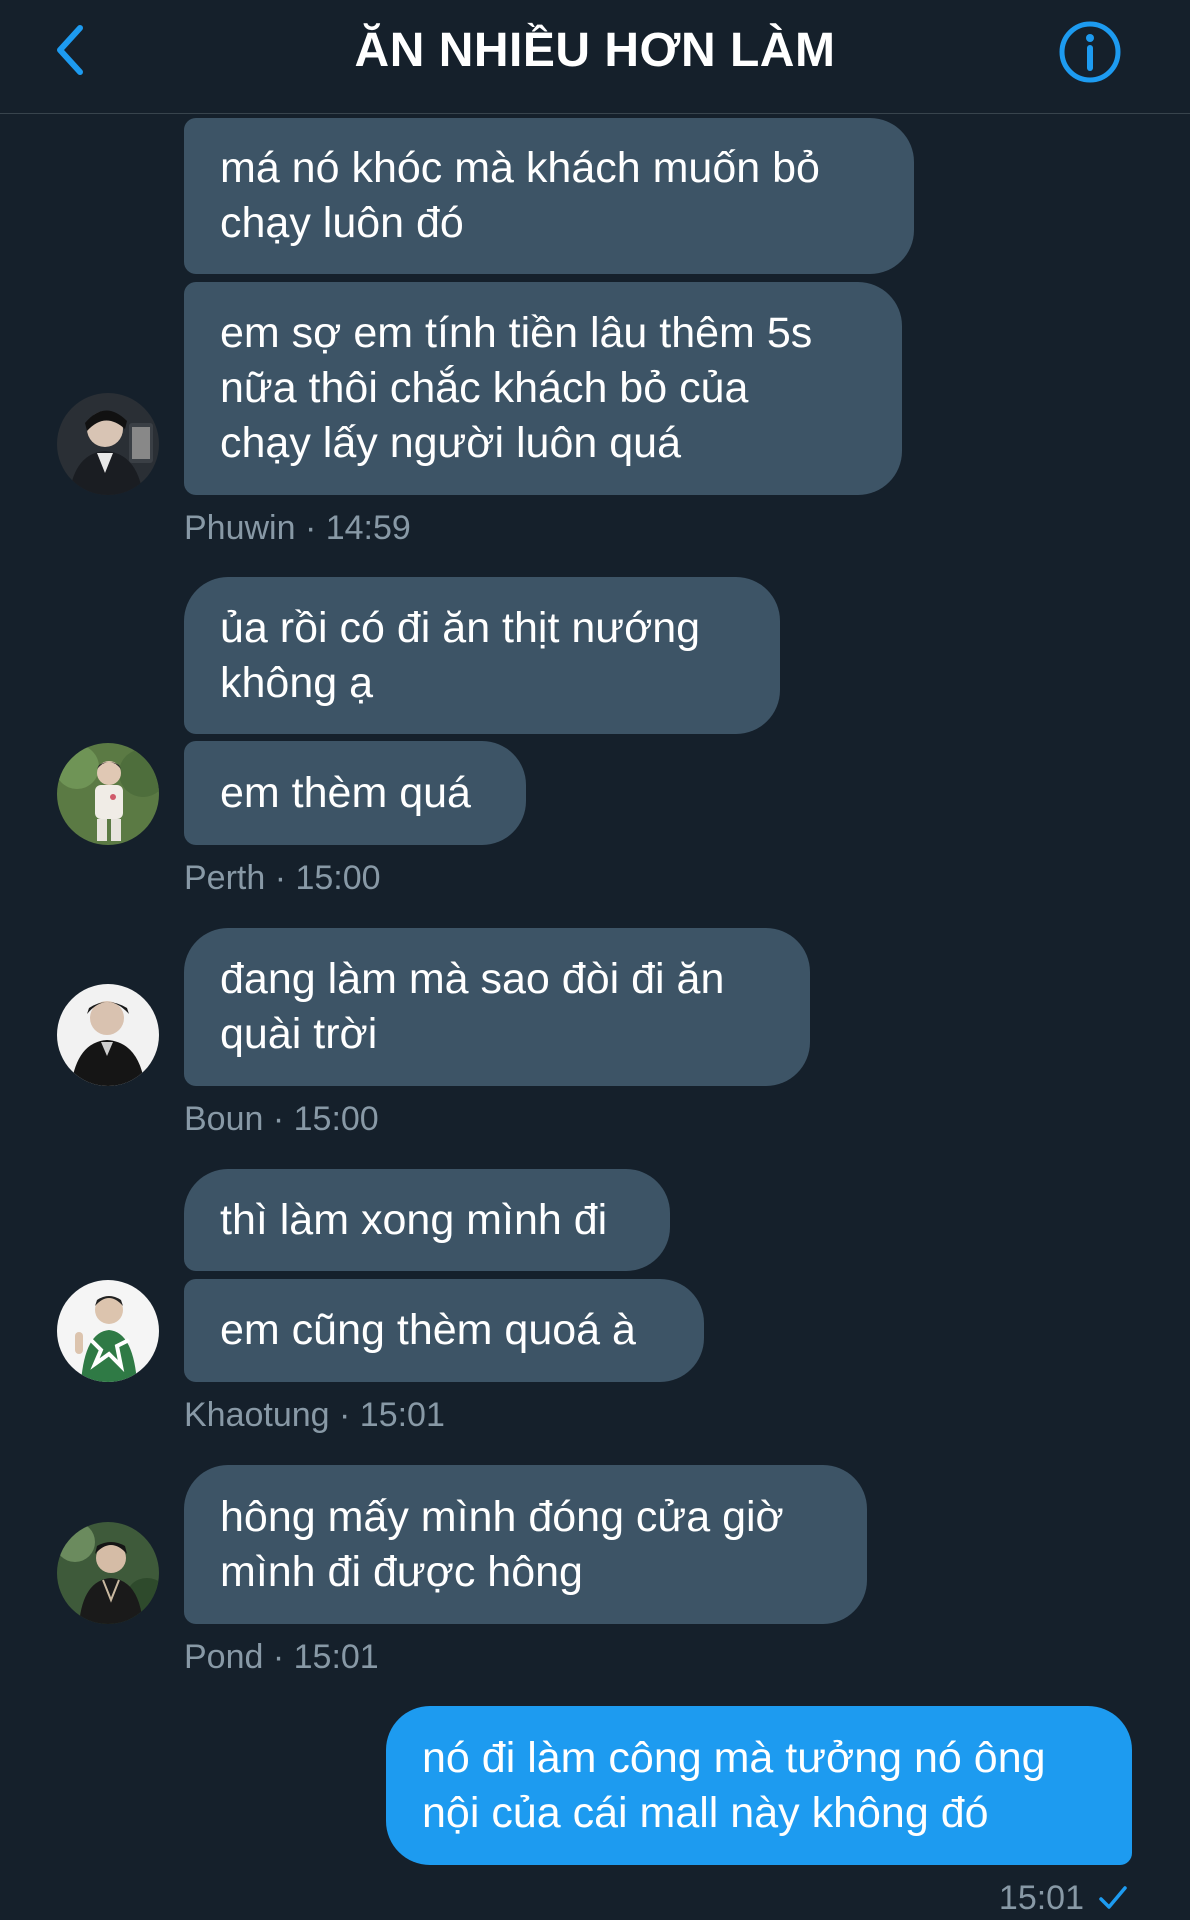 The height and width of the screenshot is (1920, 1190). What do you see at coordinates (428, 1330) in the screenshot?
I see `message-text: em cũng thèm quoá à` at bounding box center [428, 1330].